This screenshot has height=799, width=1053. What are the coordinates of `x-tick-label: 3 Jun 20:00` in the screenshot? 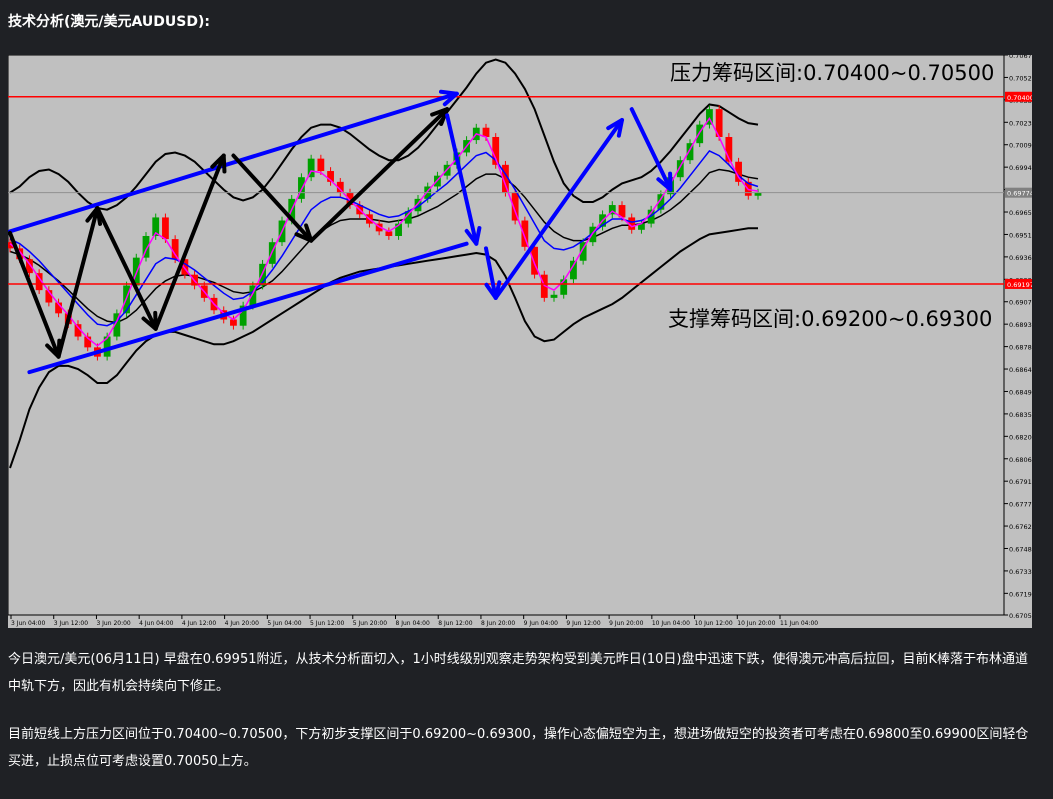 It's located at (113, 623).